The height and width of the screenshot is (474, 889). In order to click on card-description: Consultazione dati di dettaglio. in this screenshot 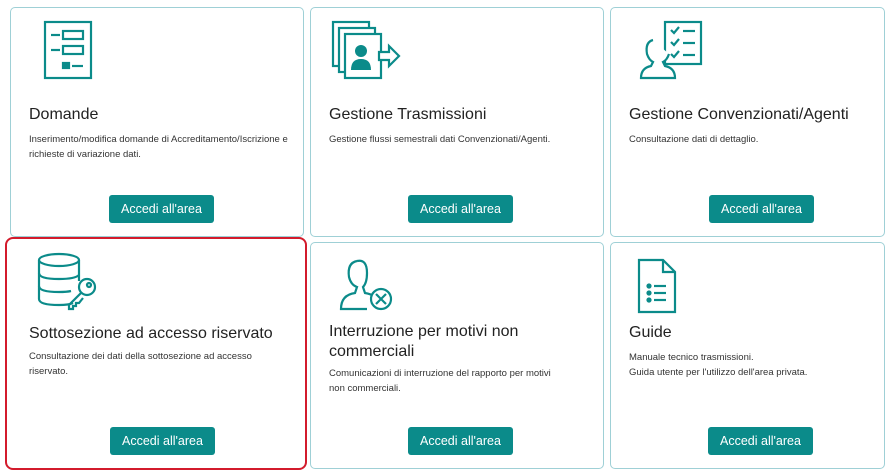, I will do `click(694, 139)`.